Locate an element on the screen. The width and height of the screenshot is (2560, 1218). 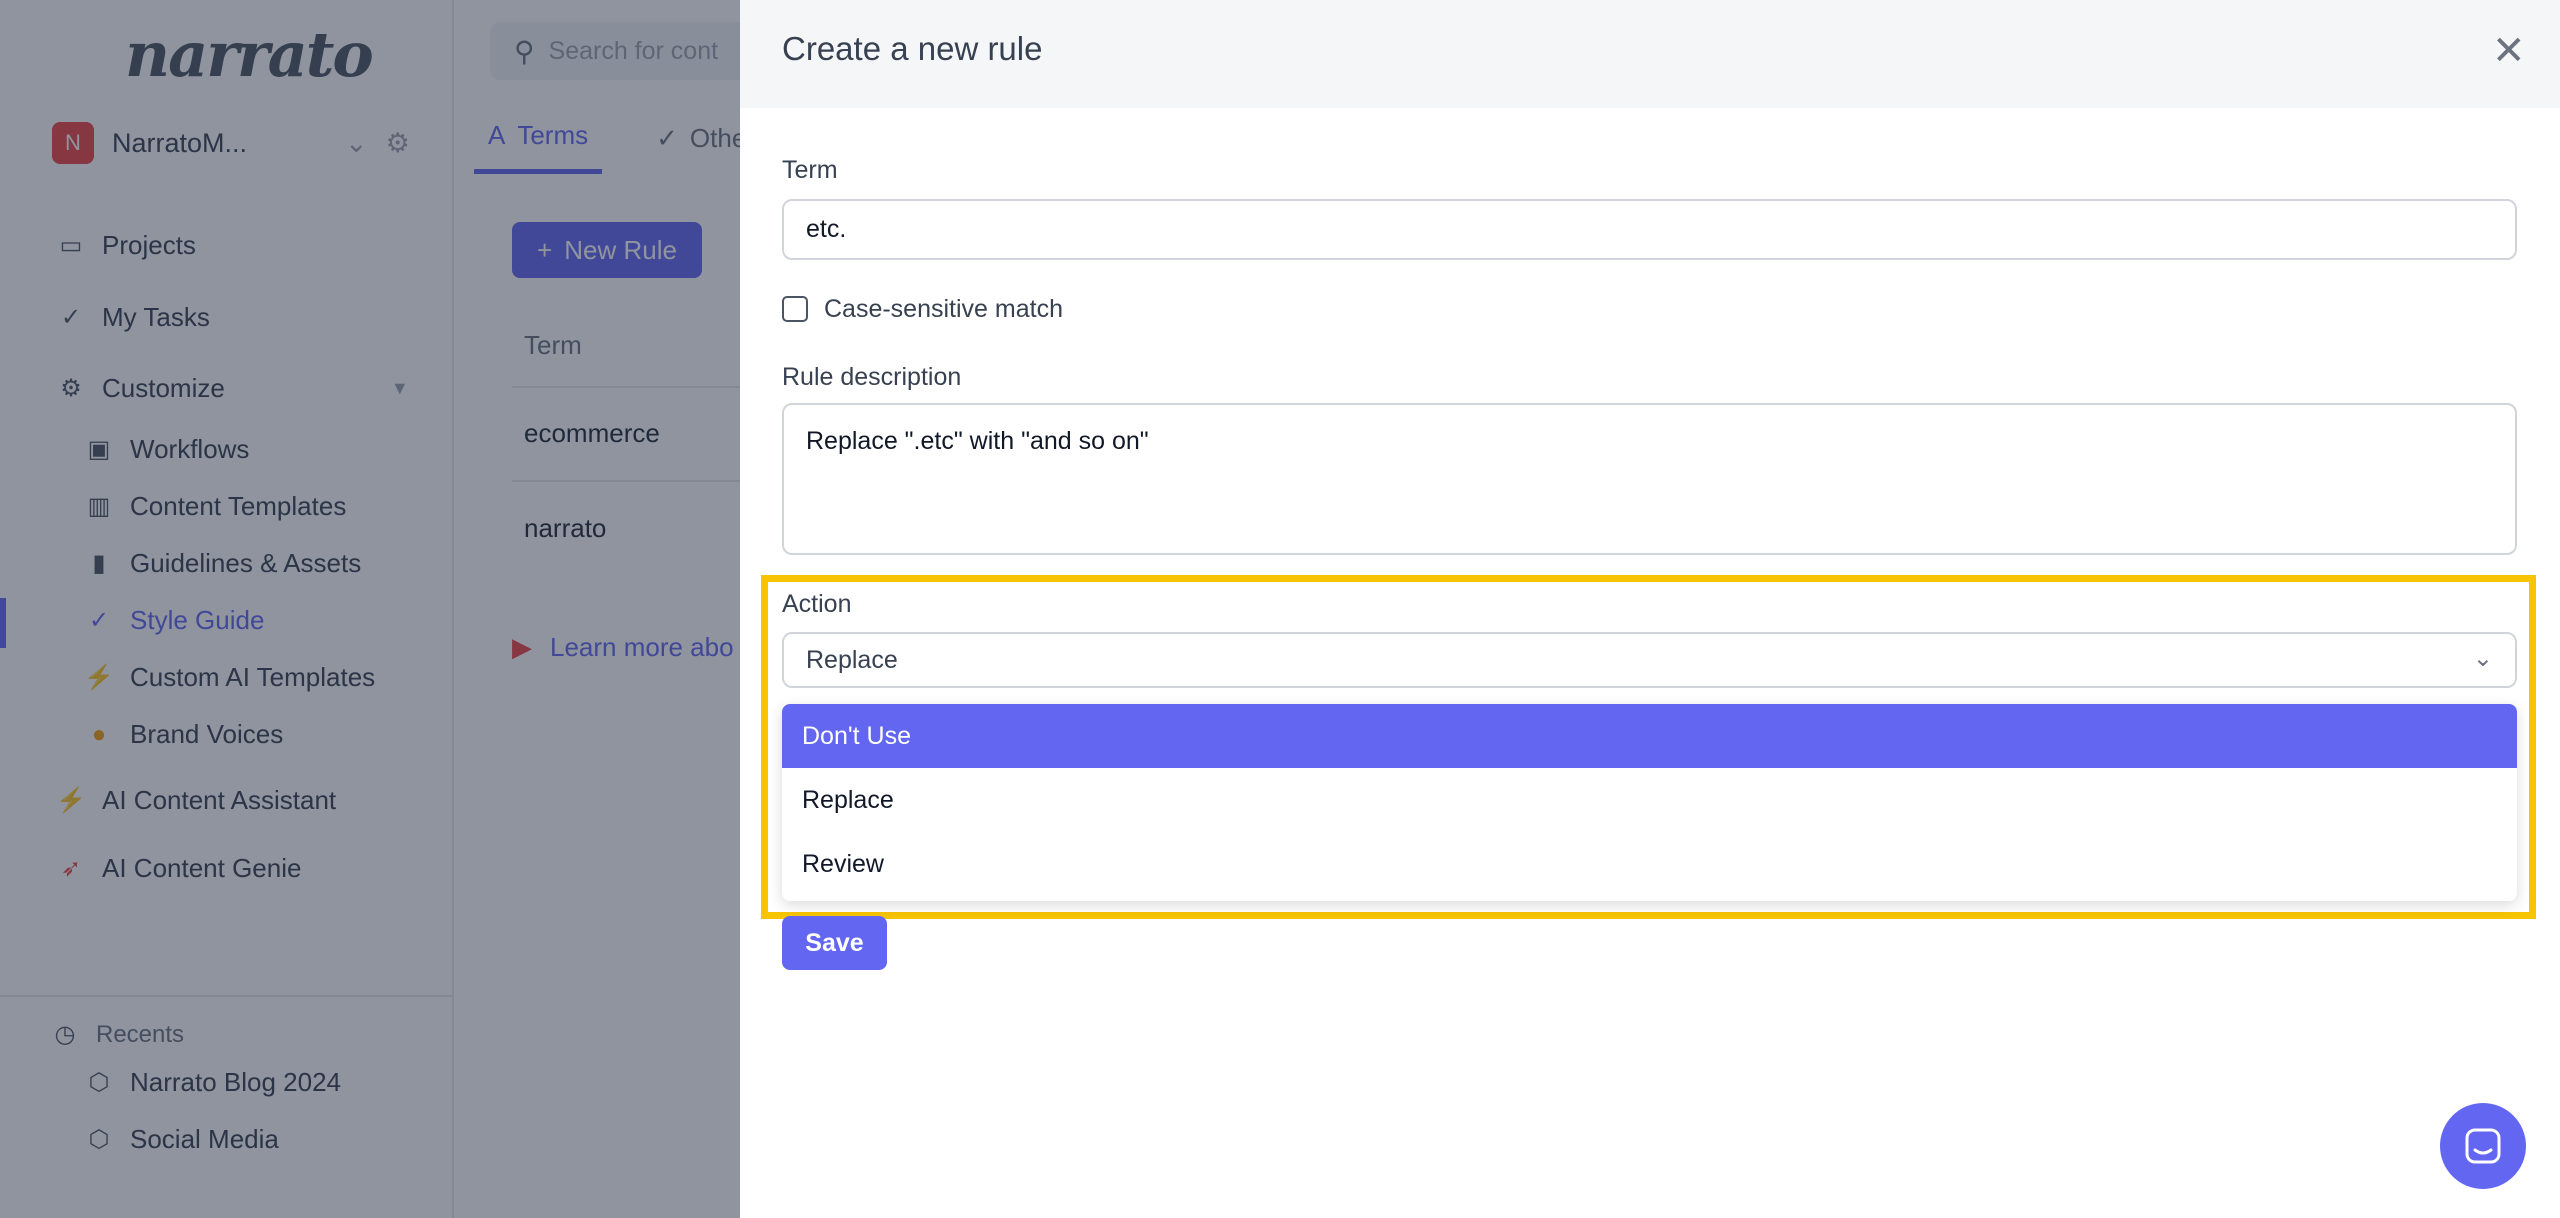
term-label: Term is located at coordinates (810, 170).